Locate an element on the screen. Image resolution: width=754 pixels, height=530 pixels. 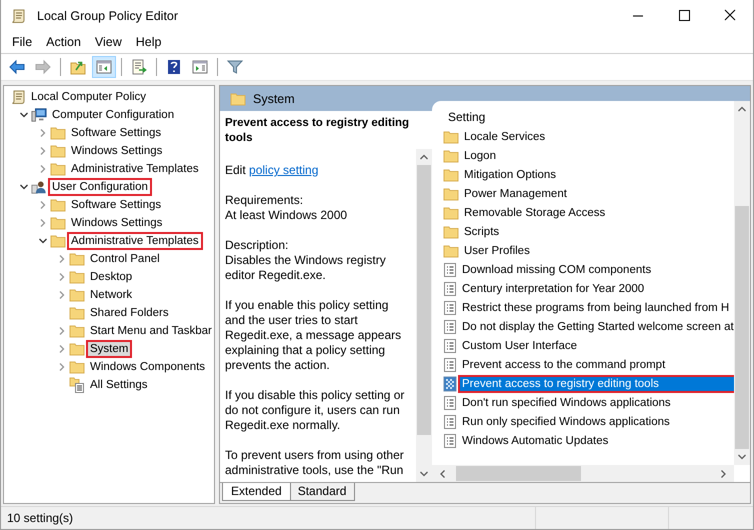
show-pane-icon is located at coordinates (200, 67).